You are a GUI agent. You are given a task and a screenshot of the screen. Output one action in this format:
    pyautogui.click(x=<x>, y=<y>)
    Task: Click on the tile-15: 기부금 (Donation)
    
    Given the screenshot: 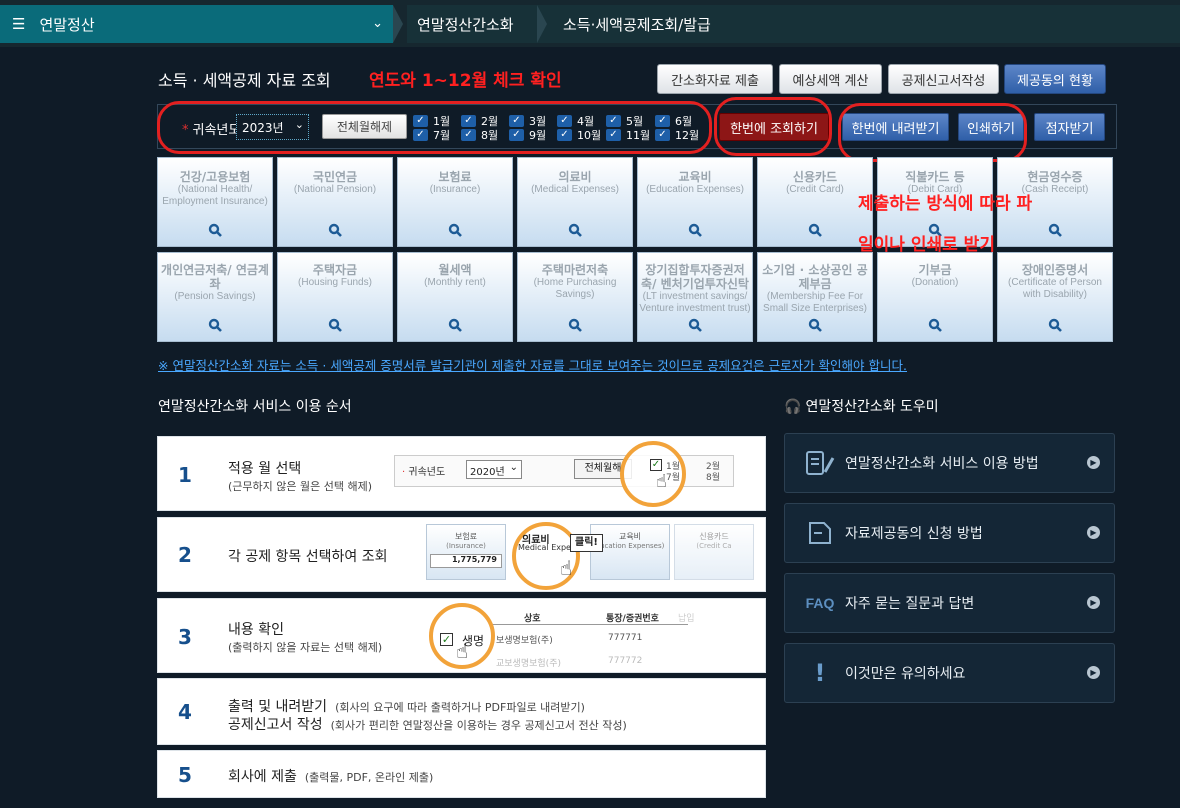 What is the action you would take?
    pyautogui.click(x=935, y=297)
    